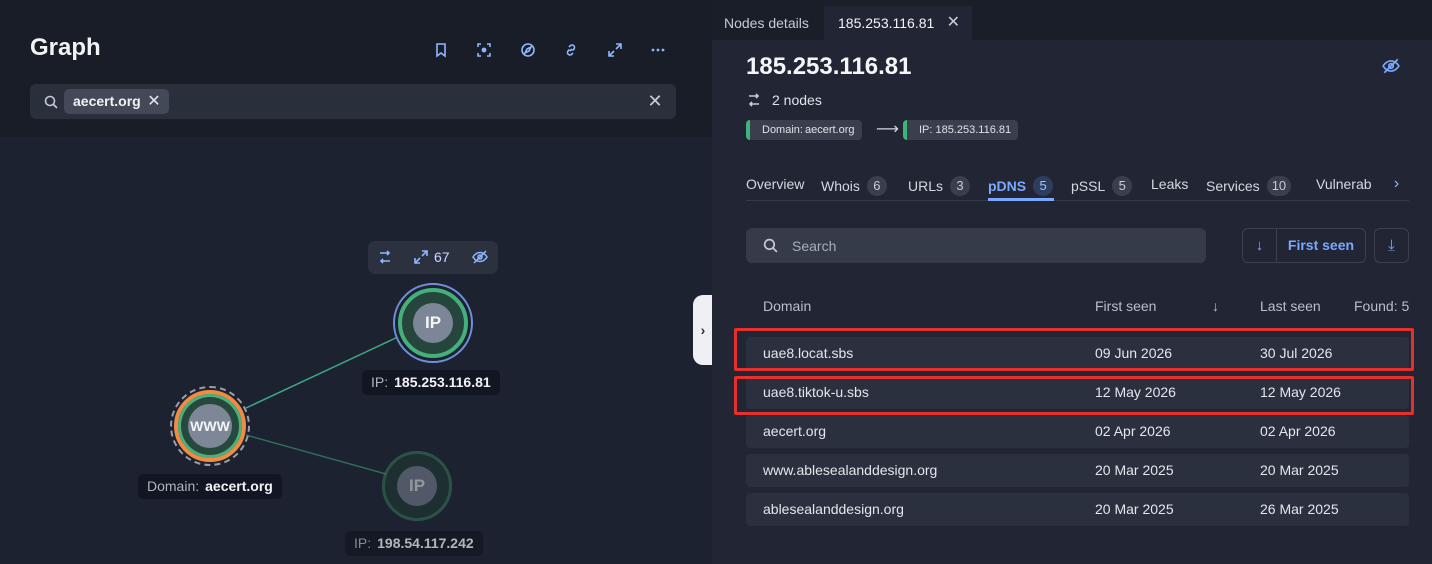 This screenshot has width=1432, height=564. What do you see at coordinates (1260, 245) in the screenshot?
I see `sort-direction-button: ↓` at bounding box center [1260, 245].